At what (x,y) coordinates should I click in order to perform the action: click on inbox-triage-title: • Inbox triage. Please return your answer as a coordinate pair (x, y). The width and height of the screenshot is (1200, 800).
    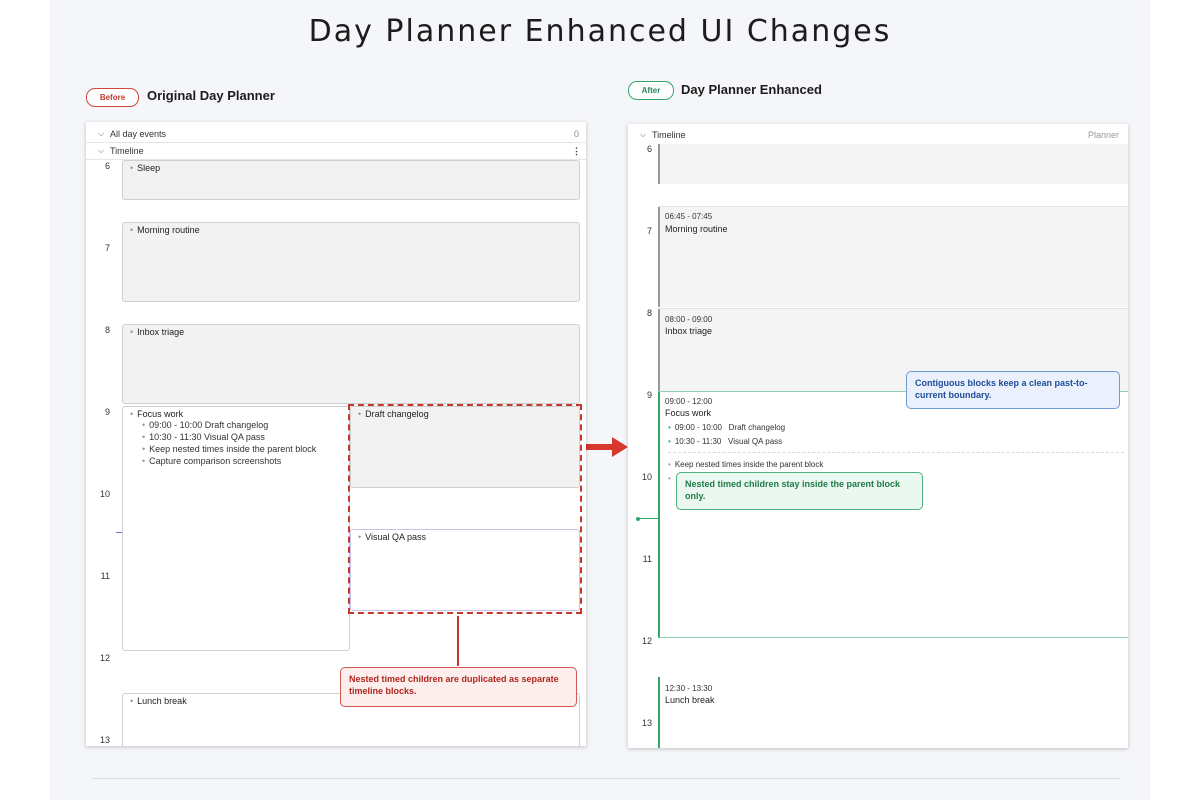
    Looking at the image, I should click on (157, 332).